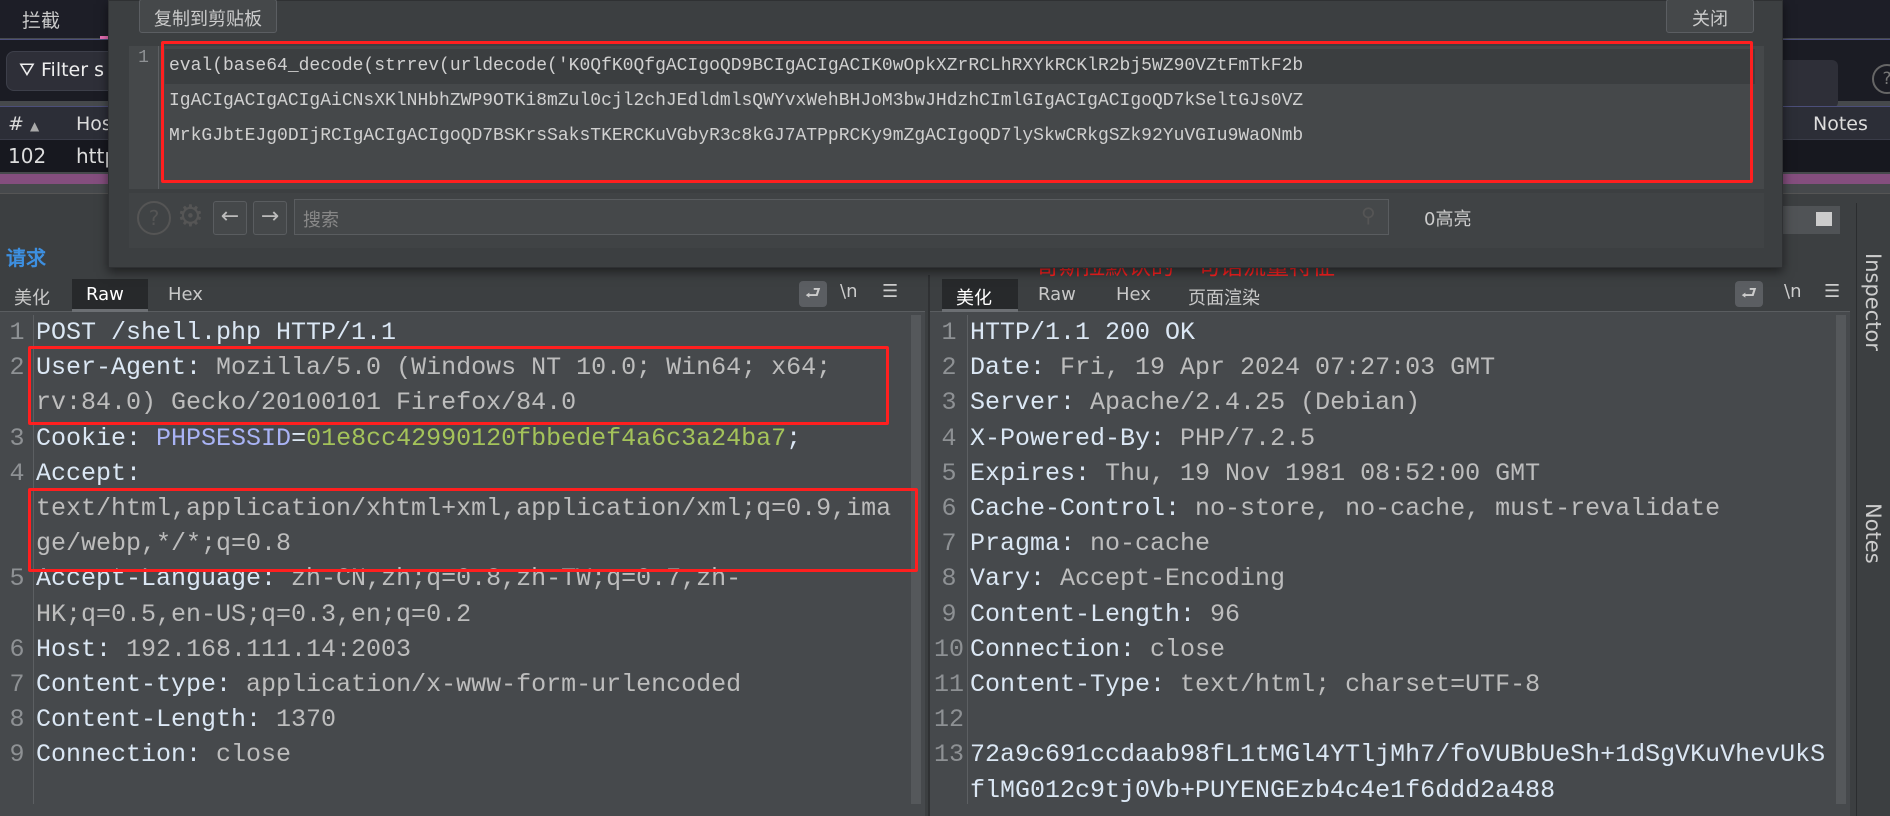  Describe the element at coordinates (1824, 219) in the screenshot. I see `single-pane-icon` at that location.